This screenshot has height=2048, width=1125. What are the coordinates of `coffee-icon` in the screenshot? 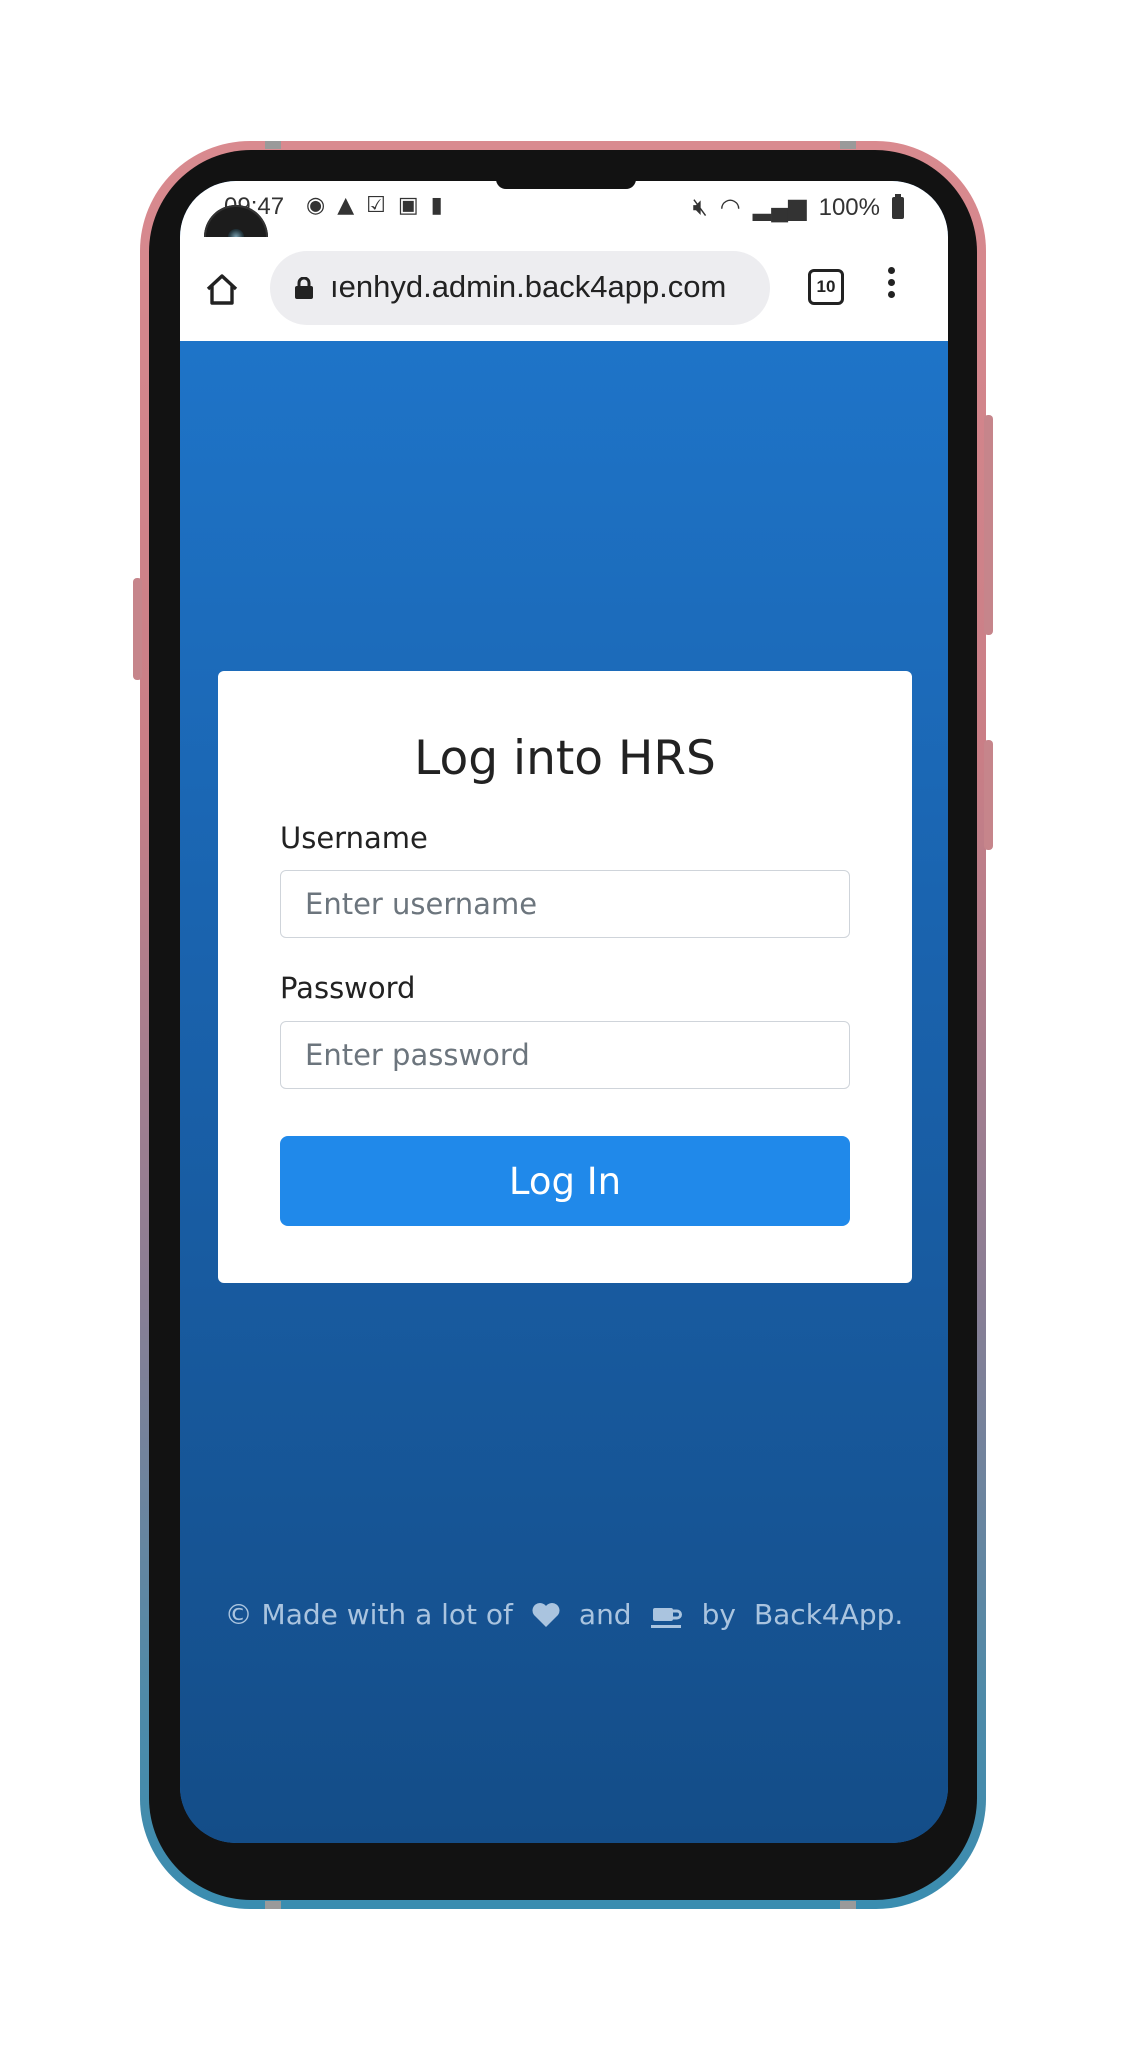 It's located at (666, 1617).